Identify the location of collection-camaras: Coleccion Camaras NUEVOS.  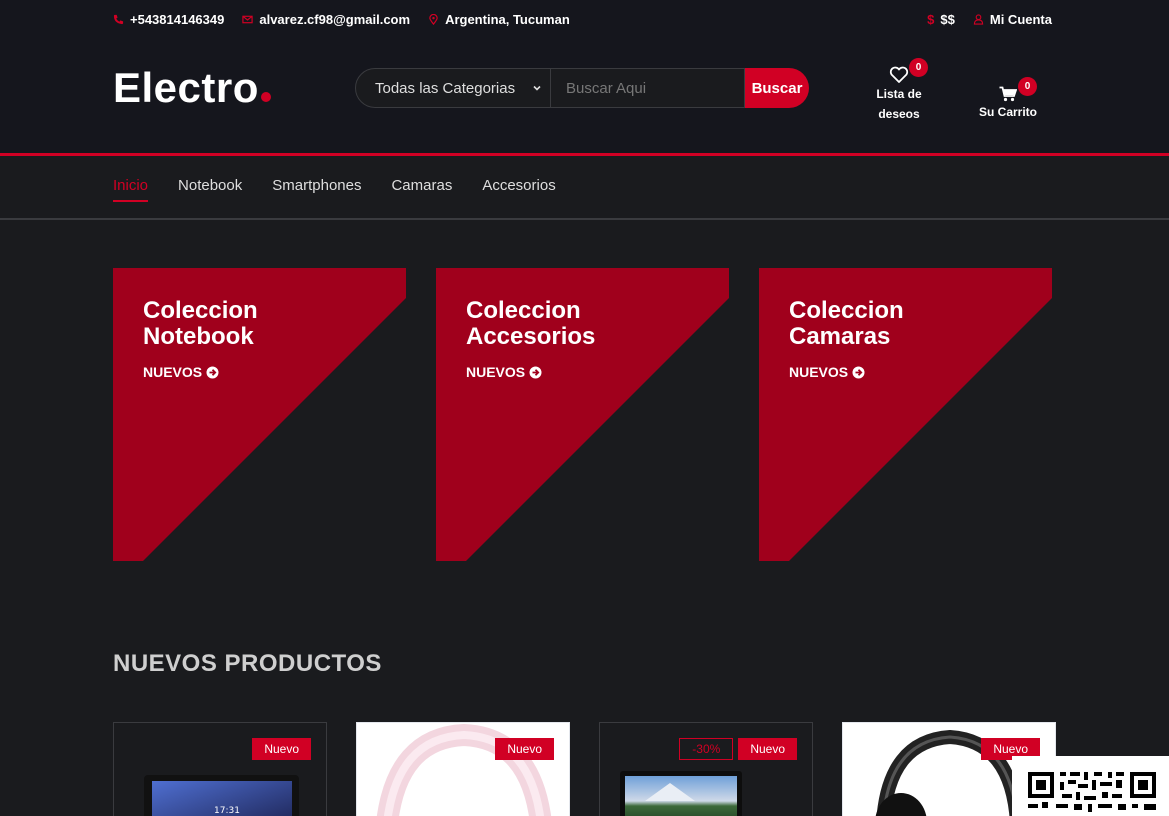
(905, 414).